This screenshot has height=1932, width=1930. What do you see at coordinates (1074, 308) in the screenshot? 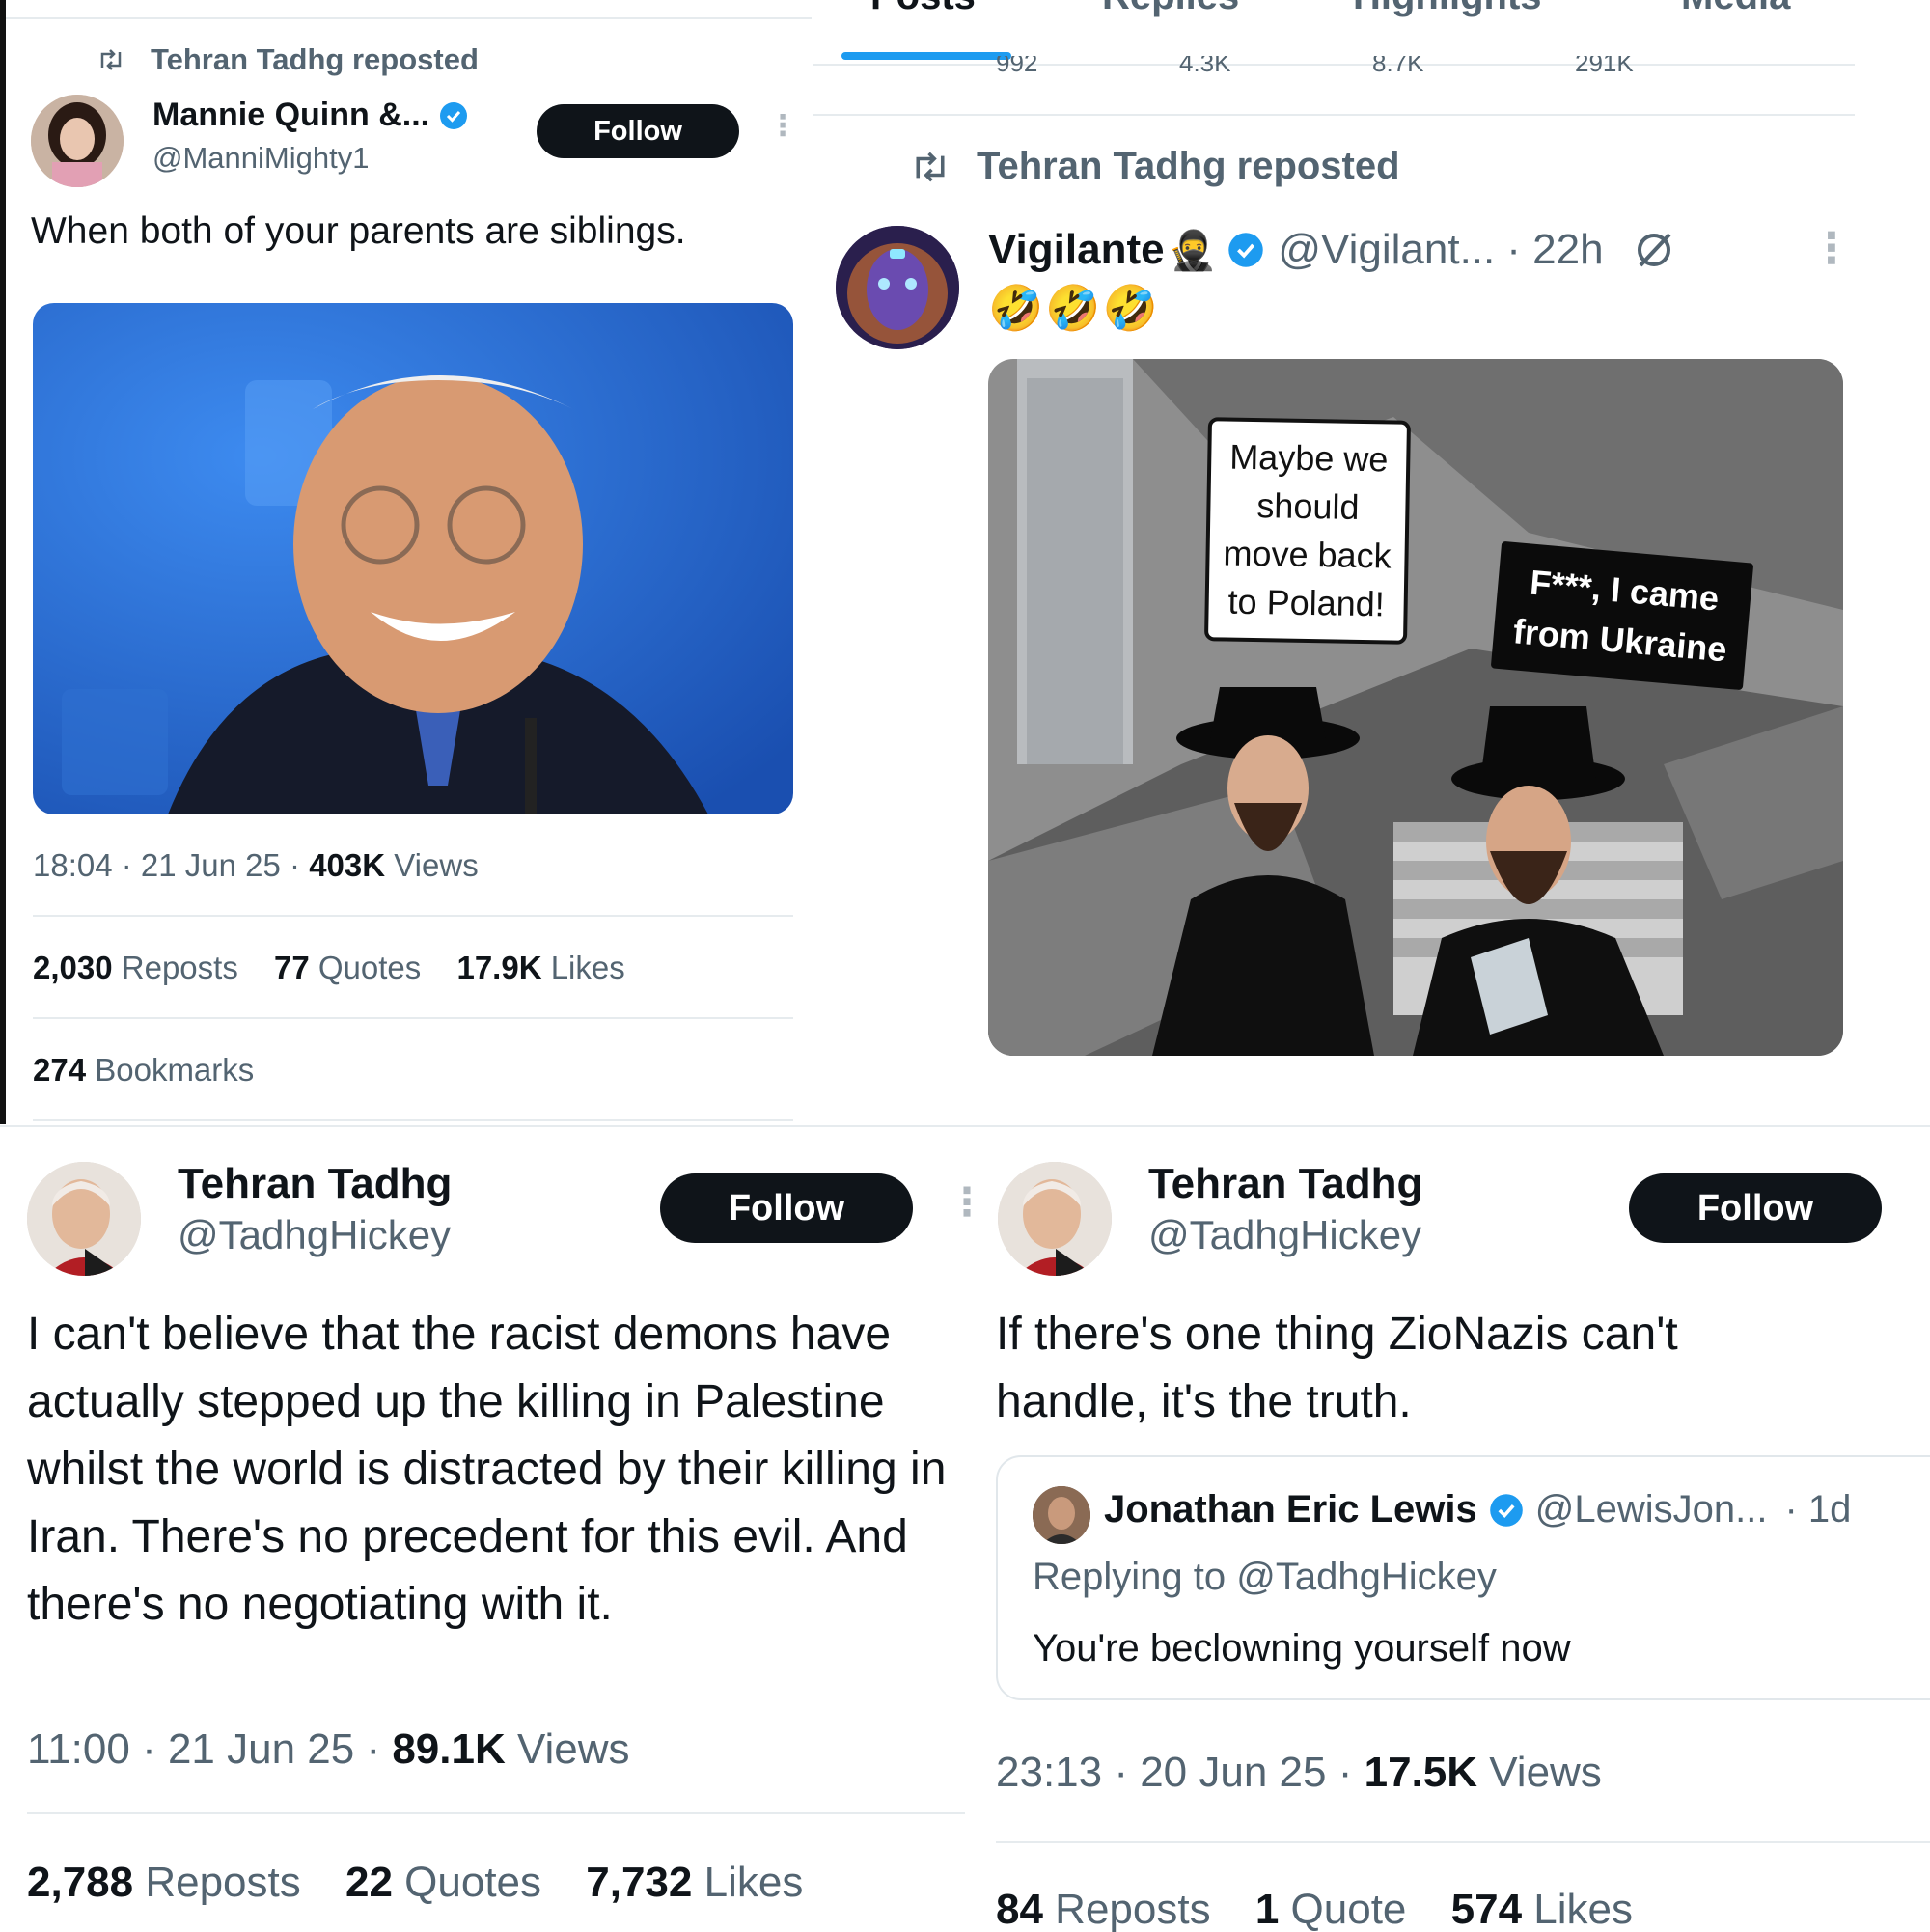
I see `tweet-text: 🤣🤣🤣` at bounding box center [1074, 308].